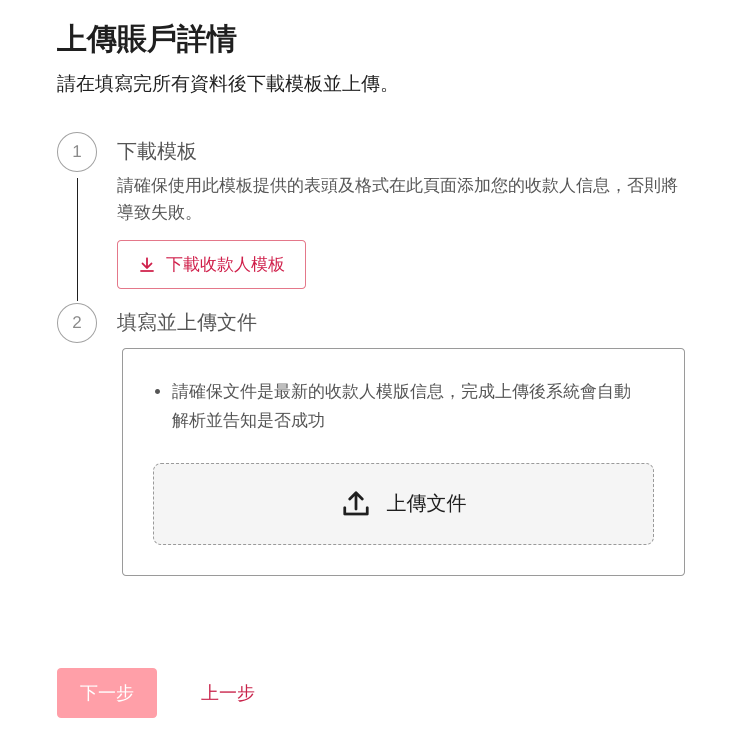 The width and height of the screenshot is (739, 750). Describe the element at coordinates (187, 323) in the screenshot. I see `step-title: 填寫並上傳文件` at that location.